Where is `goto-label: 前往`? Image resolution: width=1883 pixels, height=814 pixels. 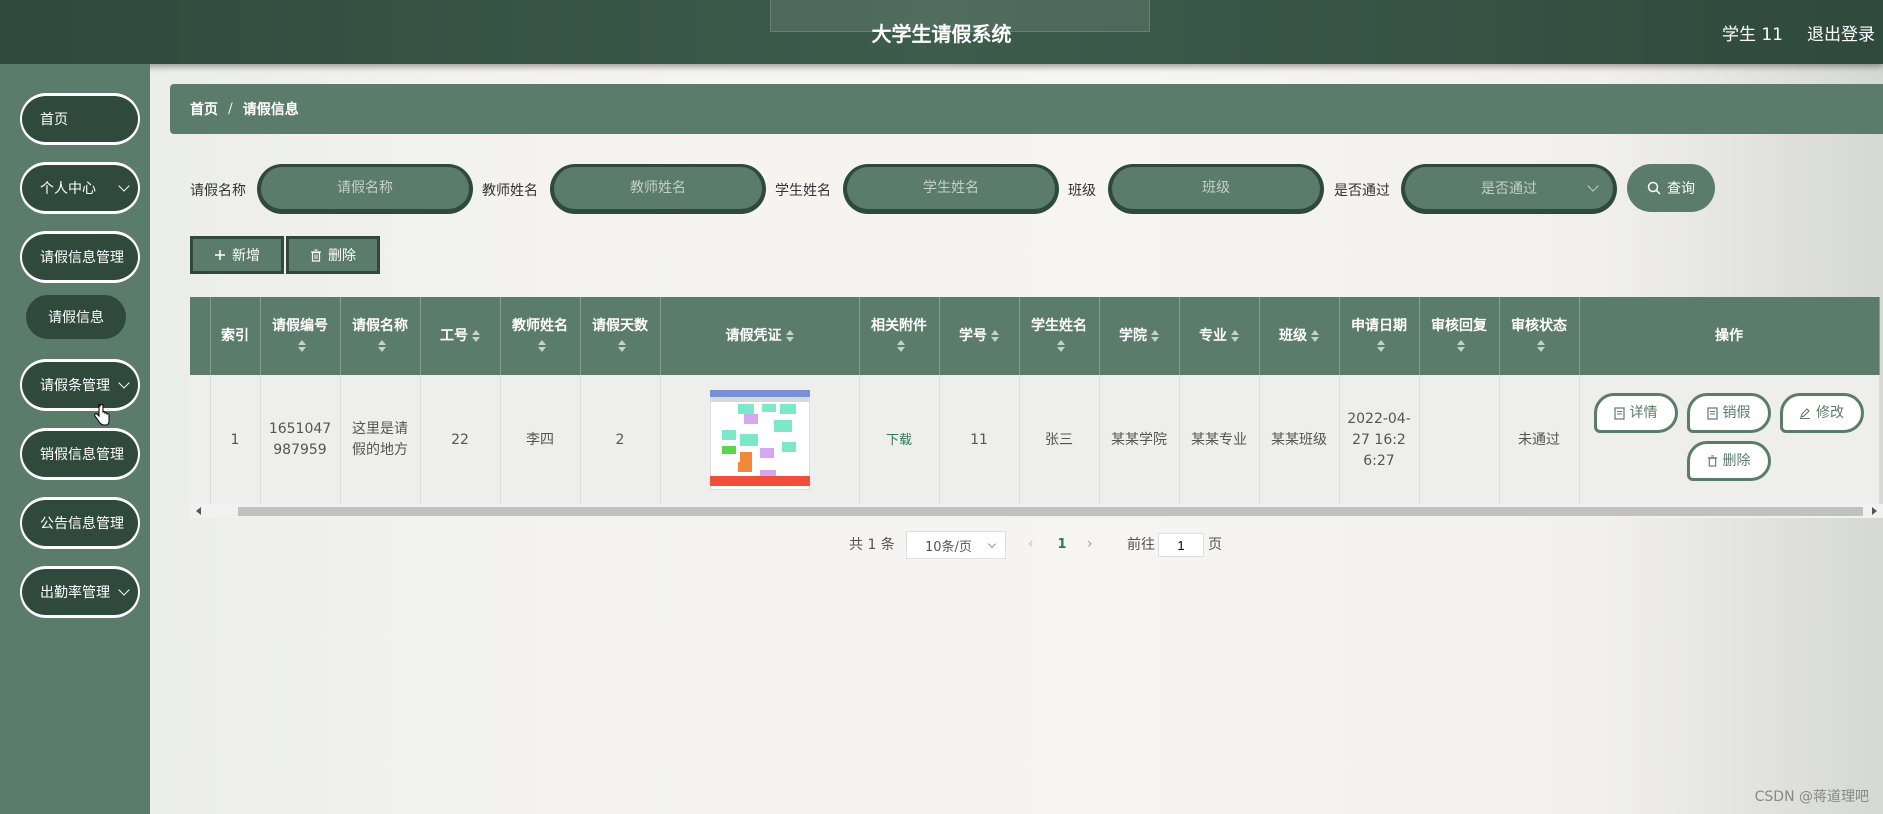 goto-label: 前往 is located at coordinates (1141, 545).